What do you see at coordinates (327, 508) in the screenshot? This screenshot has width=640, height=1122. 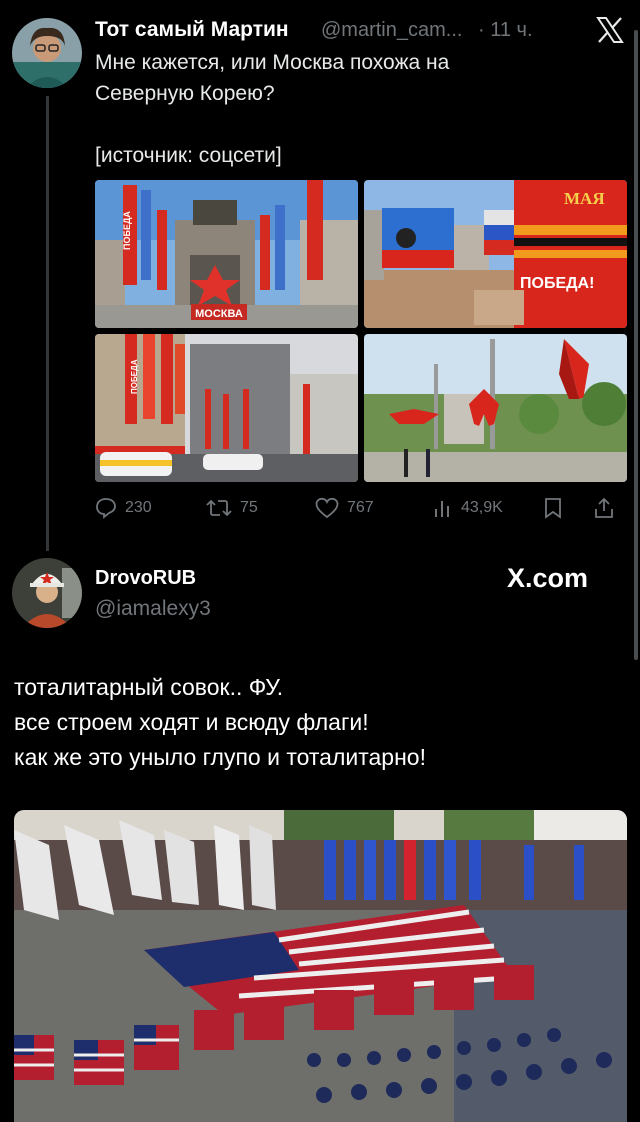 I see `like-icon` at bounding box center [327, 508].